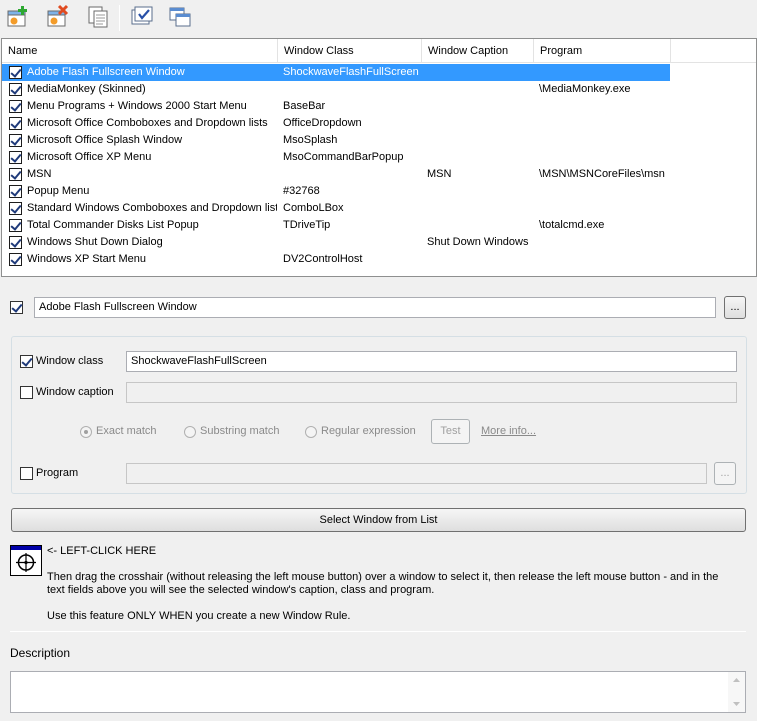 The image size is (757, 721). What do you see at coordinates (86, 89) in the screenshot?
I see `list-item-name: MediaMonkey (Skinned)` at bounding box center [86, 89].